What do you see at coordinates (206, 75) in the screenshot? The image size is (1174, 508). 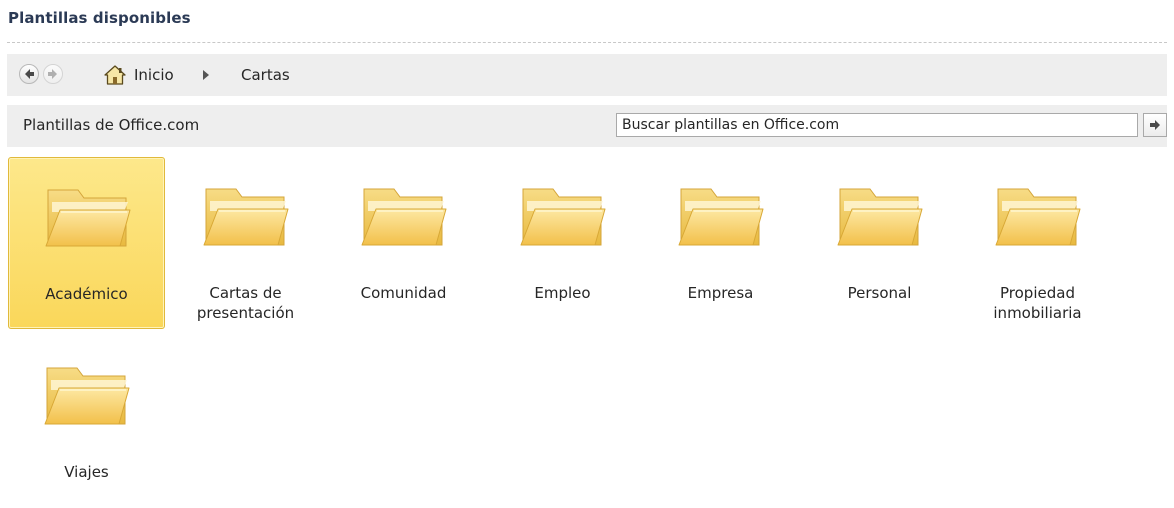 I see `chevron-right-icon` at bounding box center [206, 75].